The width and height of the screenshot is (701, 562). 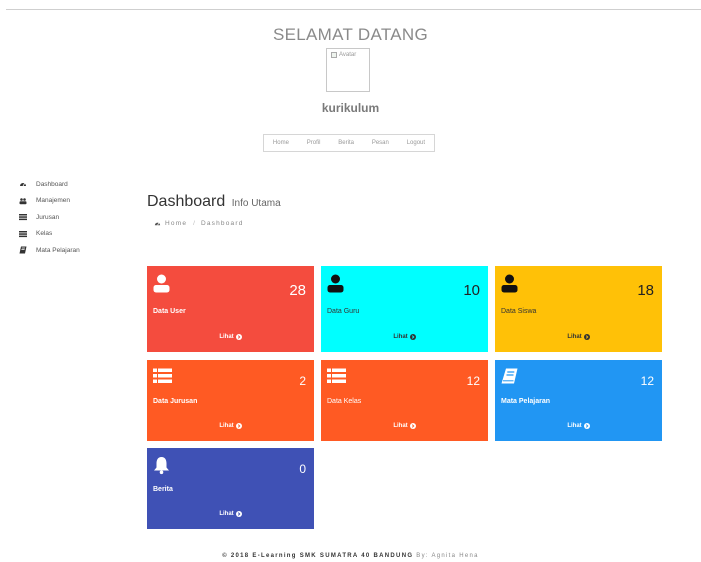 I want to click on card-count: 2, so click(x=302, y=381).